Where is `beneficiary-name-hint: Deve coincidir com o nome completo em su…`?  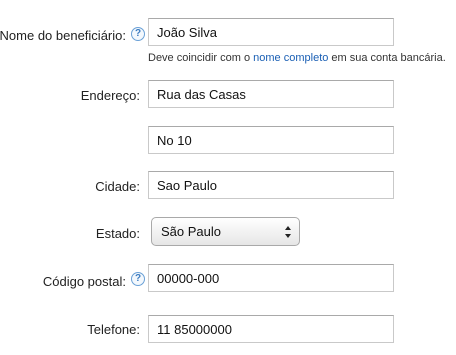
beneficiary-name-hint: Deve coincidir com o nome completo em su… is located at coordinates (297, 58).